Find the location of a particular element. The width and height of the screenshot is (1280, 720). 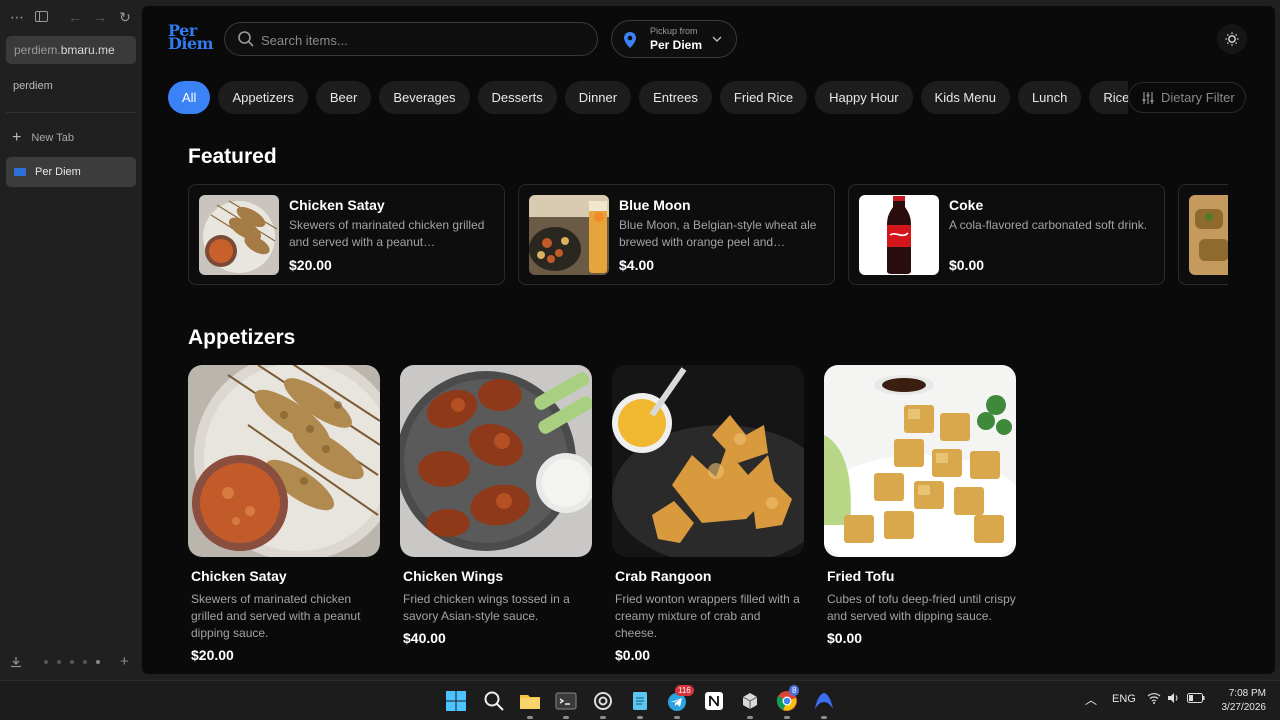

back-icon: ← is located at coordinates (75, 17).